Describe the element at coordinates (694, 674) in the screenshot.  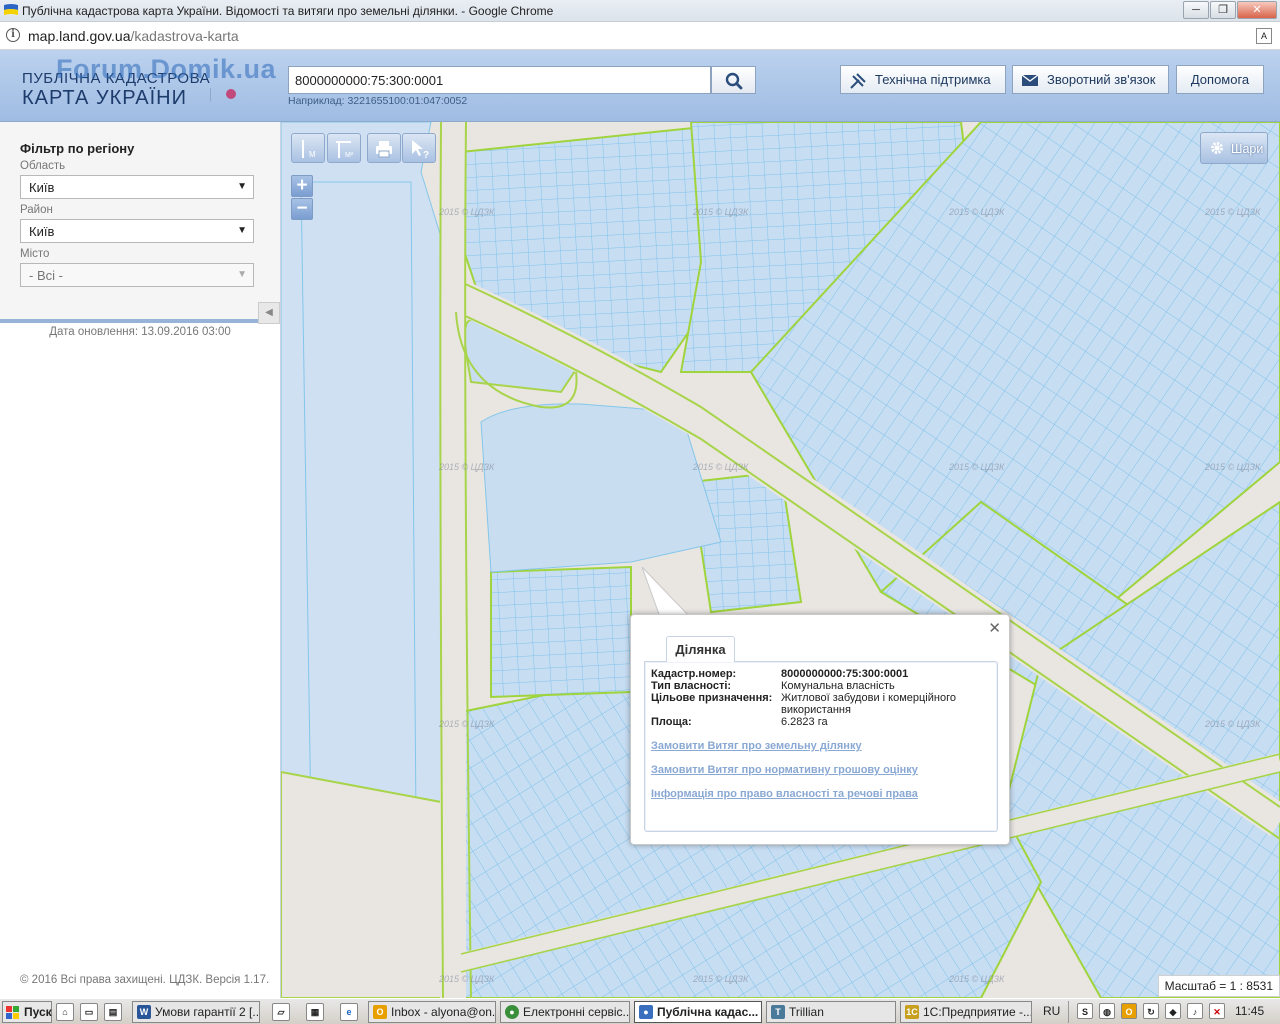
I see `parcel-key: Кадастр.номер:` at that location.